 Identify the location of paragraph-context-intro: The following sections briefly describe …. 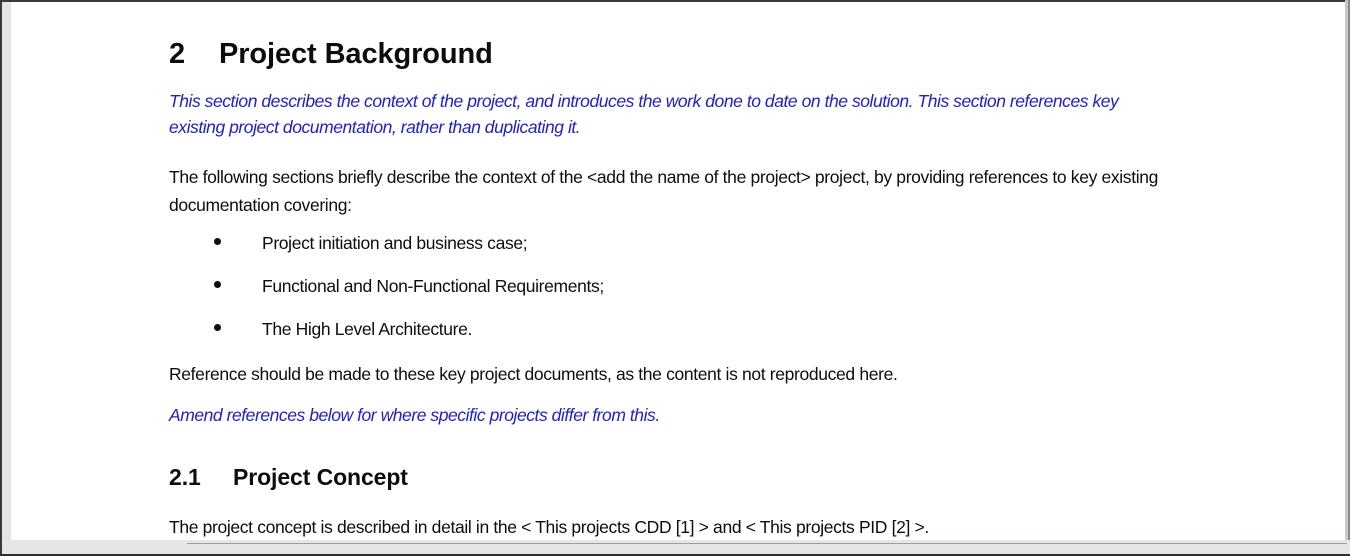
(664, 191).